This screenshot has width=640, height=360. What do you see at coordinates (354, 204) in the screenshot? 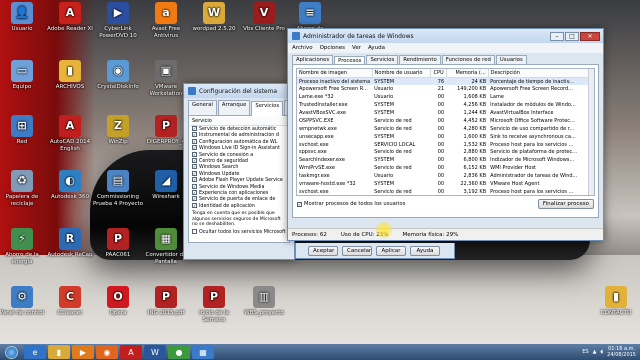
I see `show-all-label: Mostrar procesos de todos los usuarios` at bounding box center [354, 204].